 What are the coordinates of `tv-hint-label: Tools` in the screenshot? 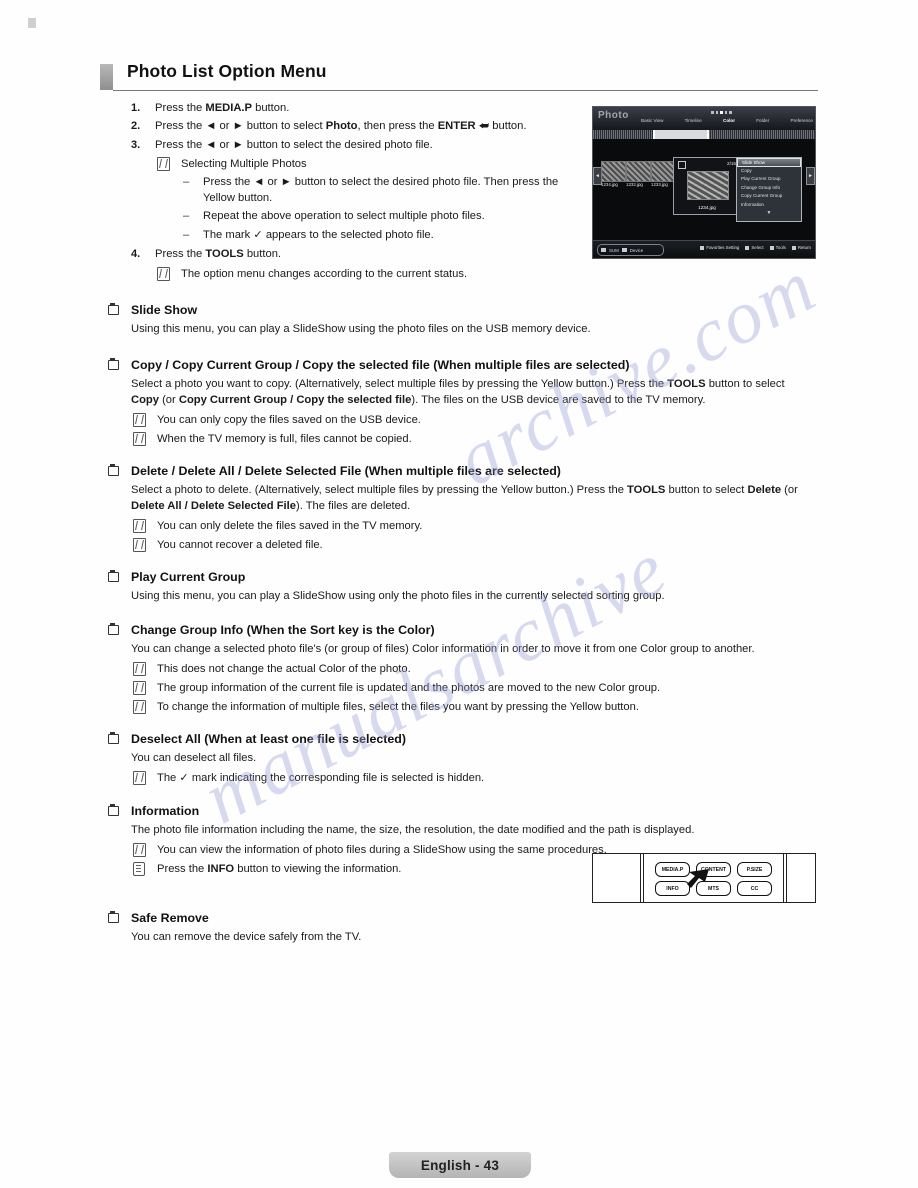 It's located at (780, 247).